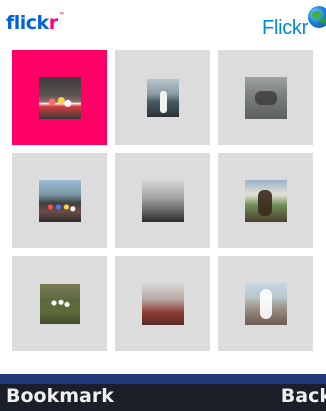  What do you see at coordinates (60, 396) in the screenshot?
I see `bookmark-softkey: Bookmark` at bounding box center [60, 396].